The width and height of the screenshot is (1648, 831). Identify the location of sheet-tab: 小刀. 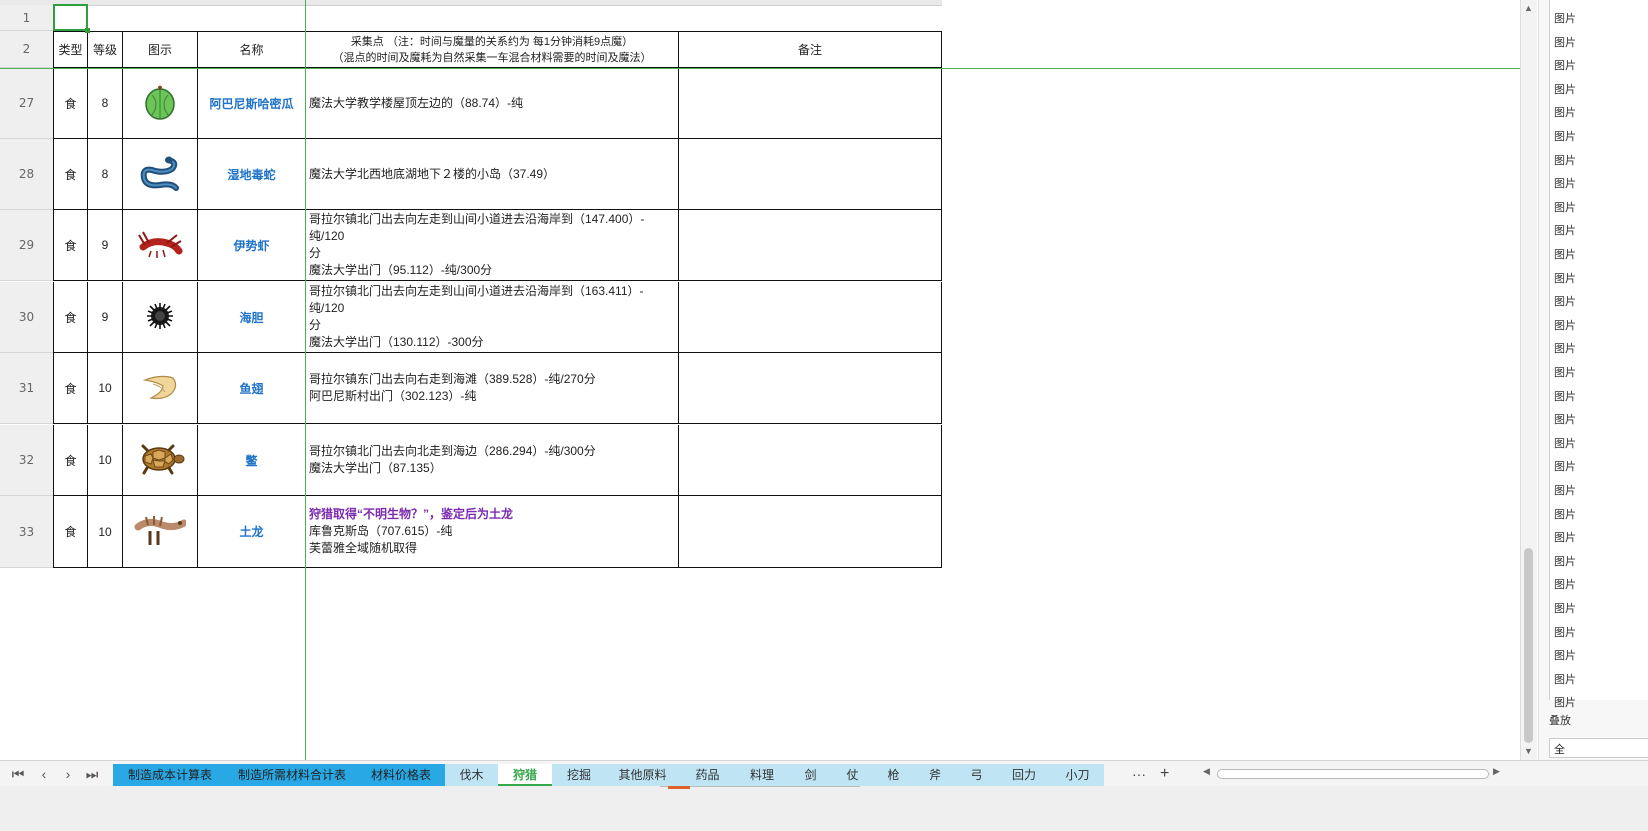
(1077, 775).